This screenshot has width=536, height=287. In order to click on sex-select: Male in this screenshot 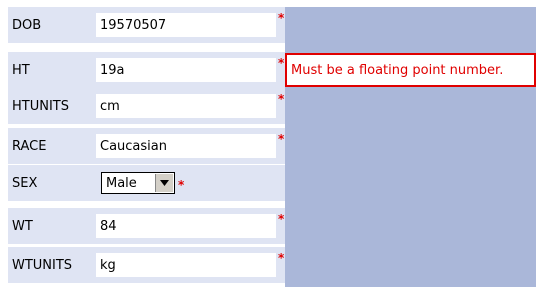, I will do `click(138, 183)`.